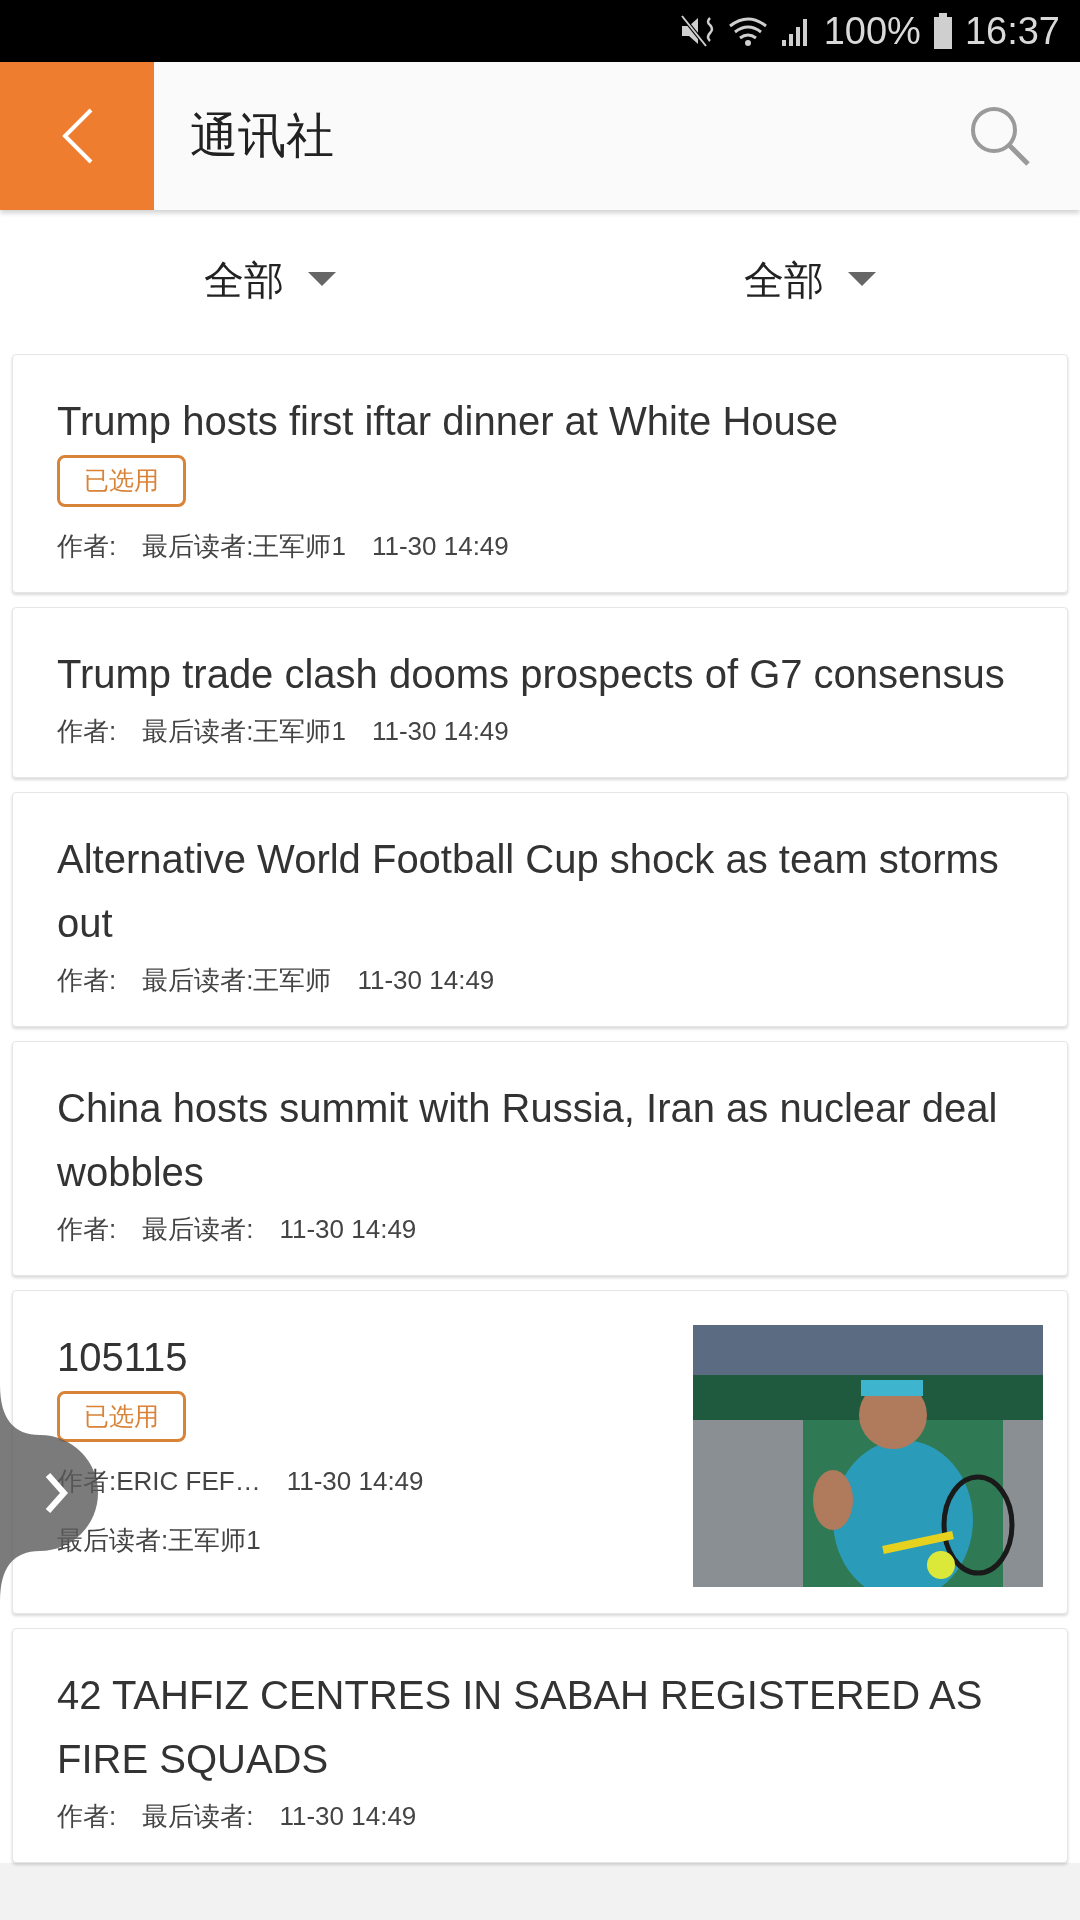 The width and height of the screenshot is (1080, 1920). Describe the element at coordinates (528, 1140) in the screenshot. I see `article-title: China hosts summit with Russia, Iran as nuclear deal wobbles` at that location.